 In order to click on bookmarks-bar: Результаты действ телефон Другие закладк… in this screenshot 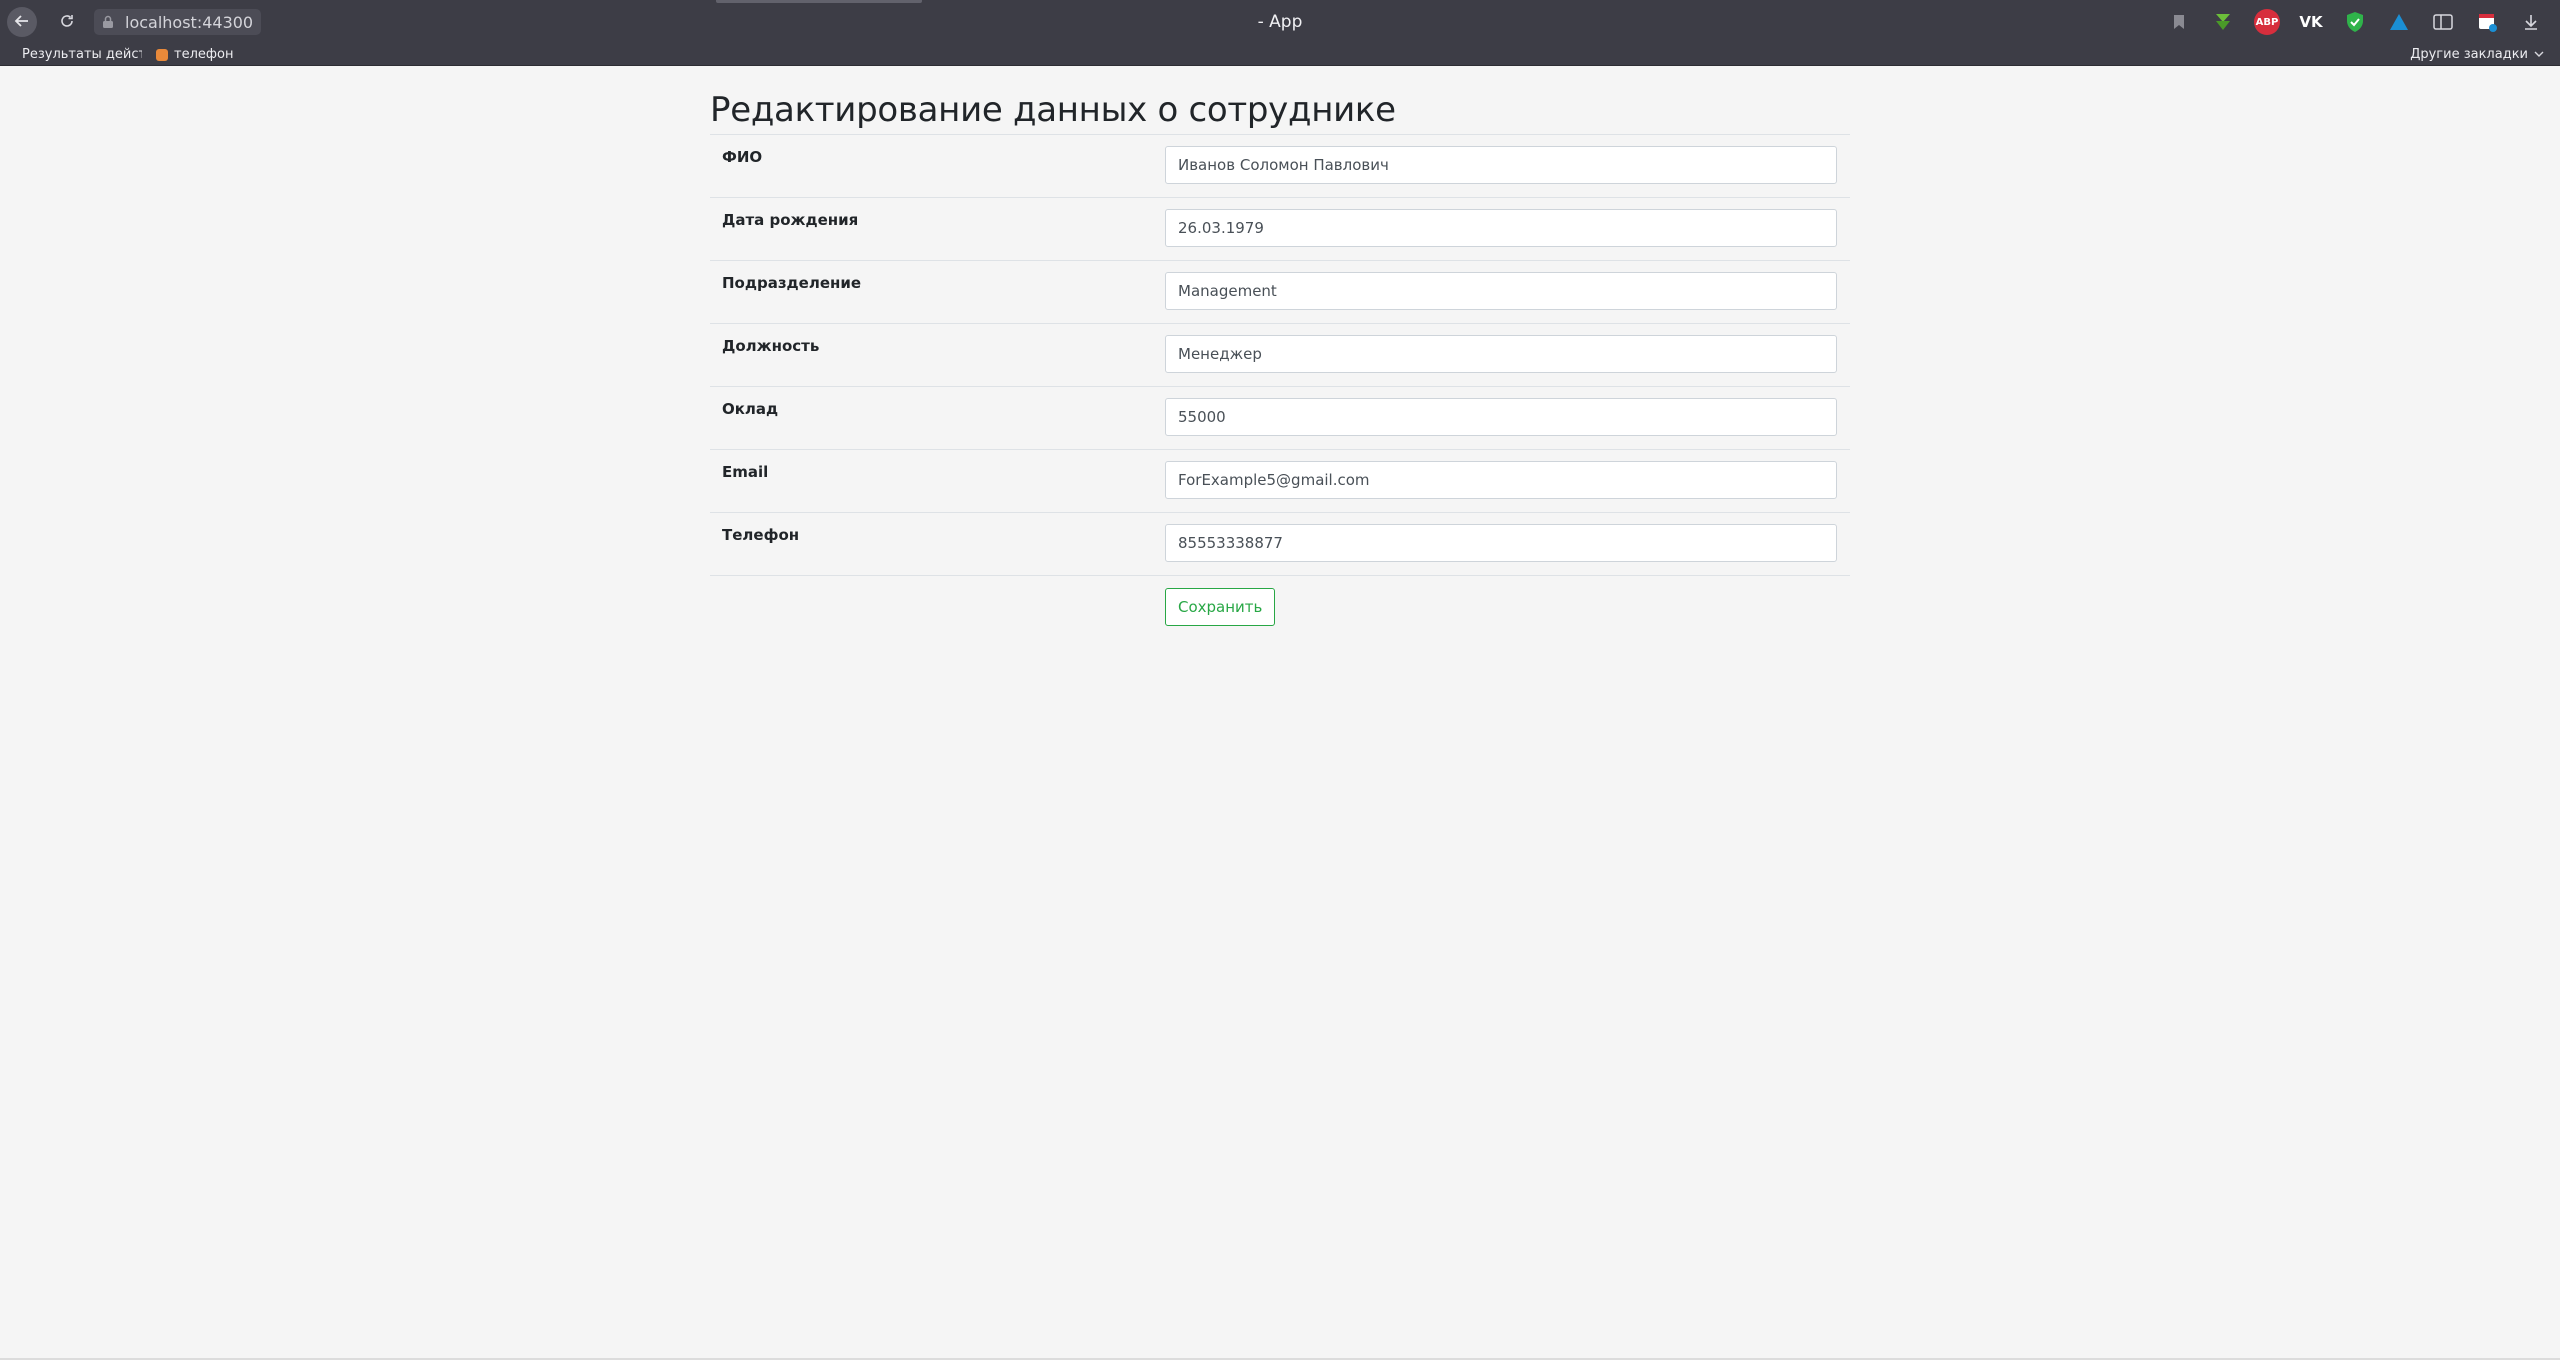, I will do `click(1280, 55)`.